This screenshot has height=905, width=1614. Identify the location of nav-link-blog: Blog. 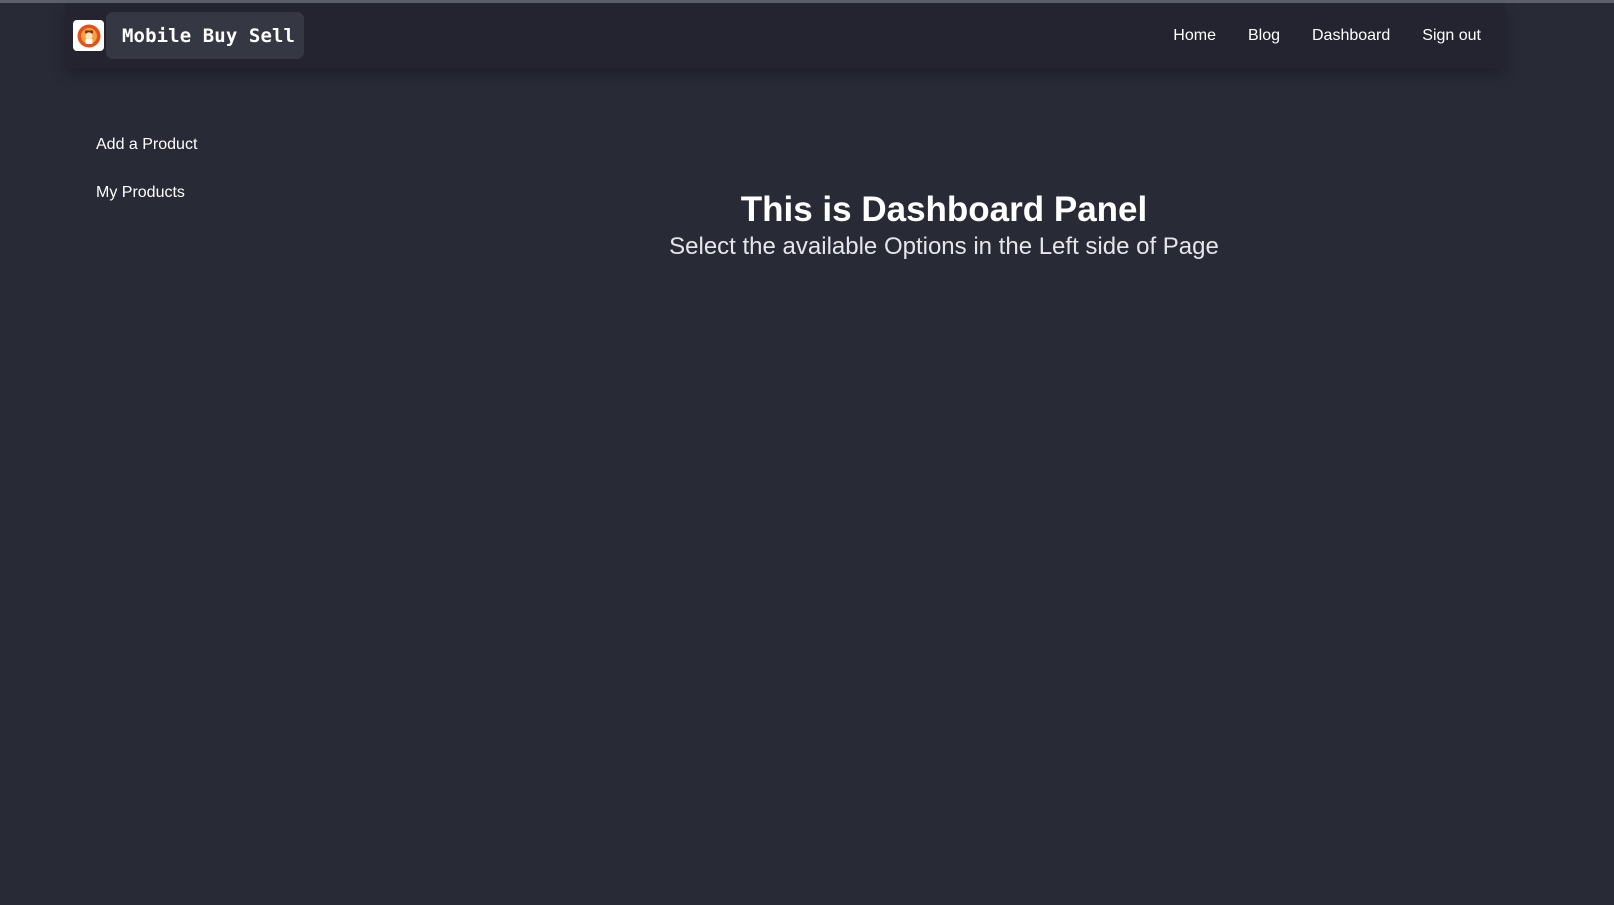
(1264, 36).